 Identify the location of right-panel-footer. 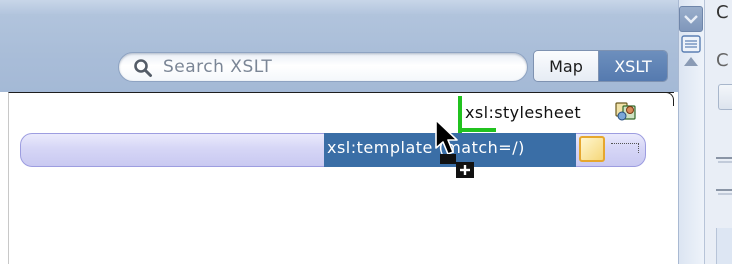
(724, 246).